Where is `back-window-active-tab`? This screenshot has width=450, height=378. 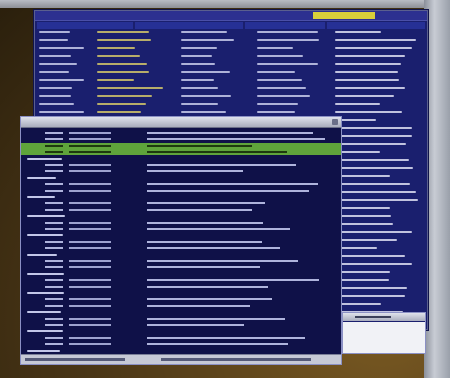 back-window-active-tab is located at coordinates (344, 15).